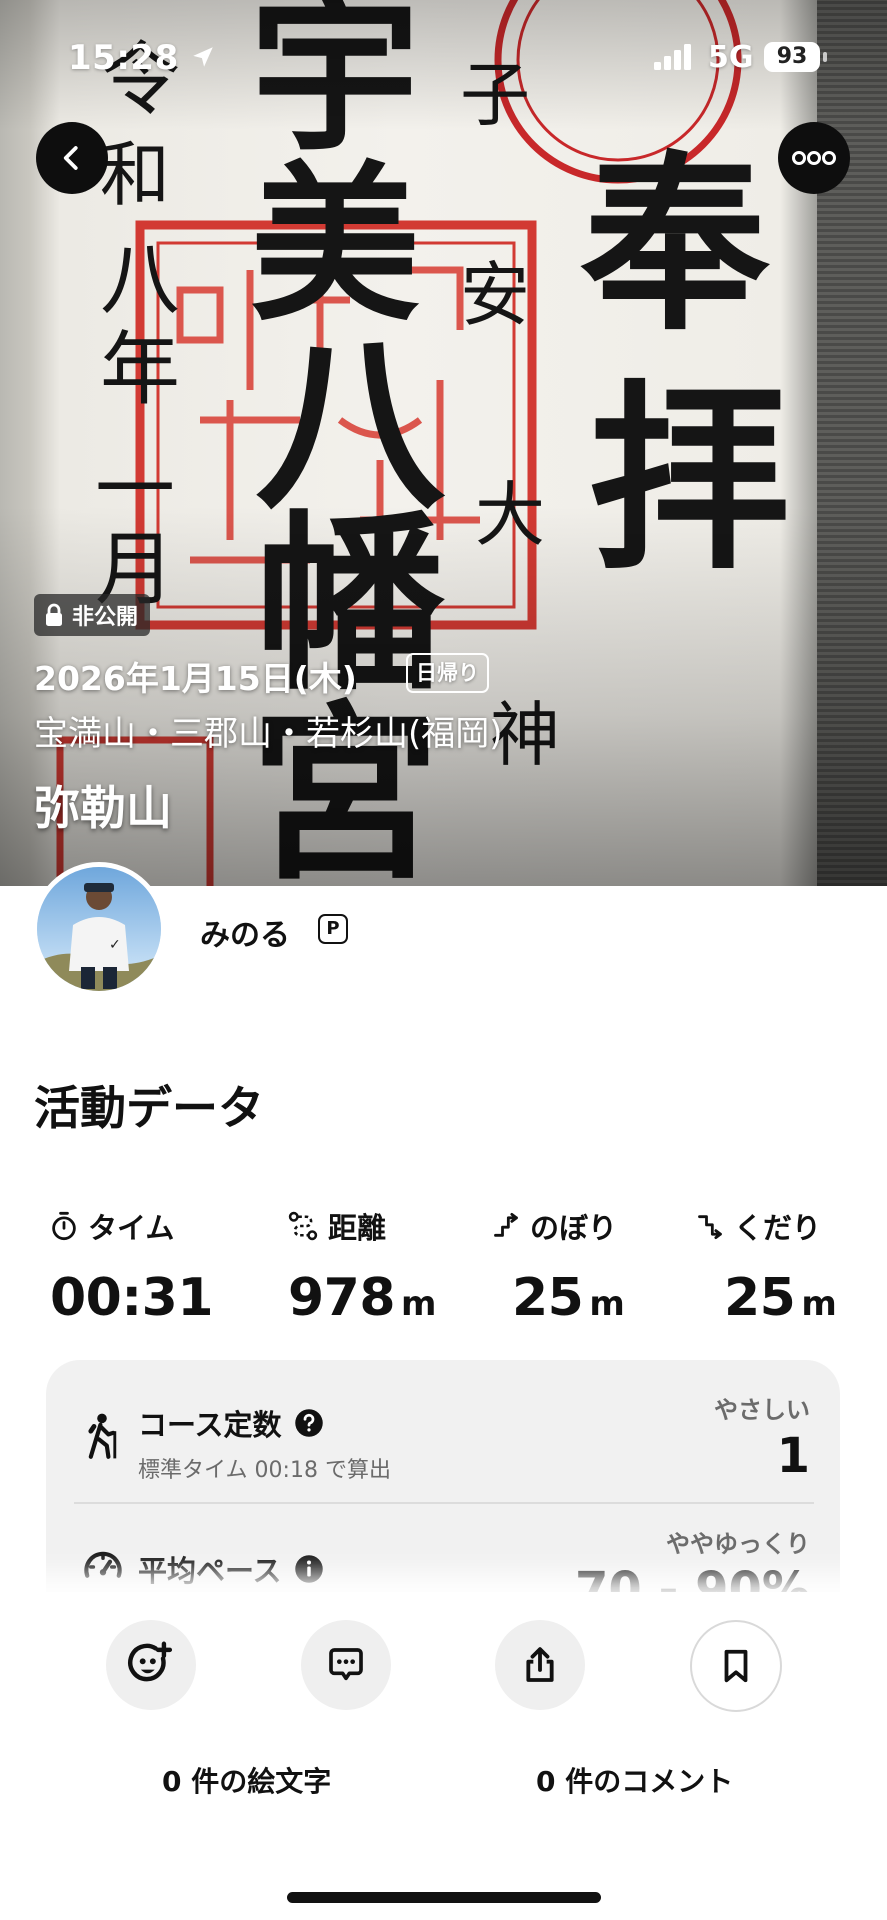 The height and width of the screenshot is (1920, 887). Describe the element at coordinates (246, 1780) in the screenshot. I see `emoji-count: 0 件の絵文字` at that location.